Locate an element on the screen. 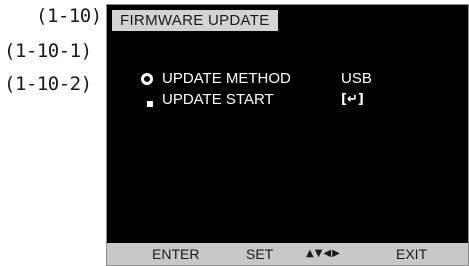  footer-enter-hint: ENTER is located at coordinates (176, 254).